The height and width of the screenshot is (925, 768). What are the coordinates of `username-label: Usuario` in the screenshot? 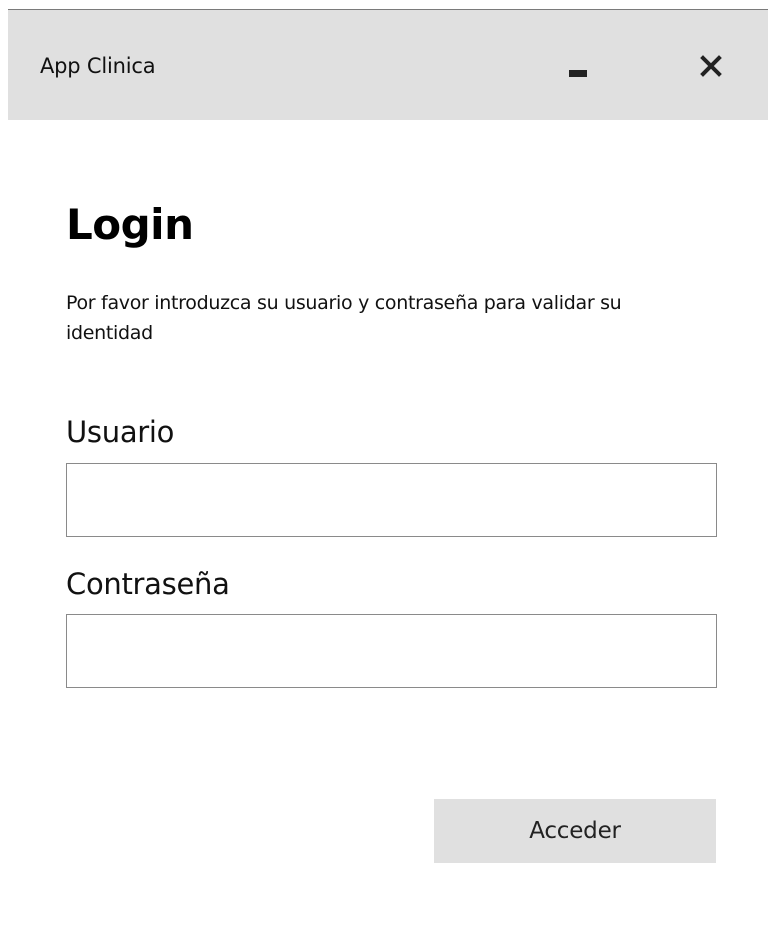 It's located at (120, 432).